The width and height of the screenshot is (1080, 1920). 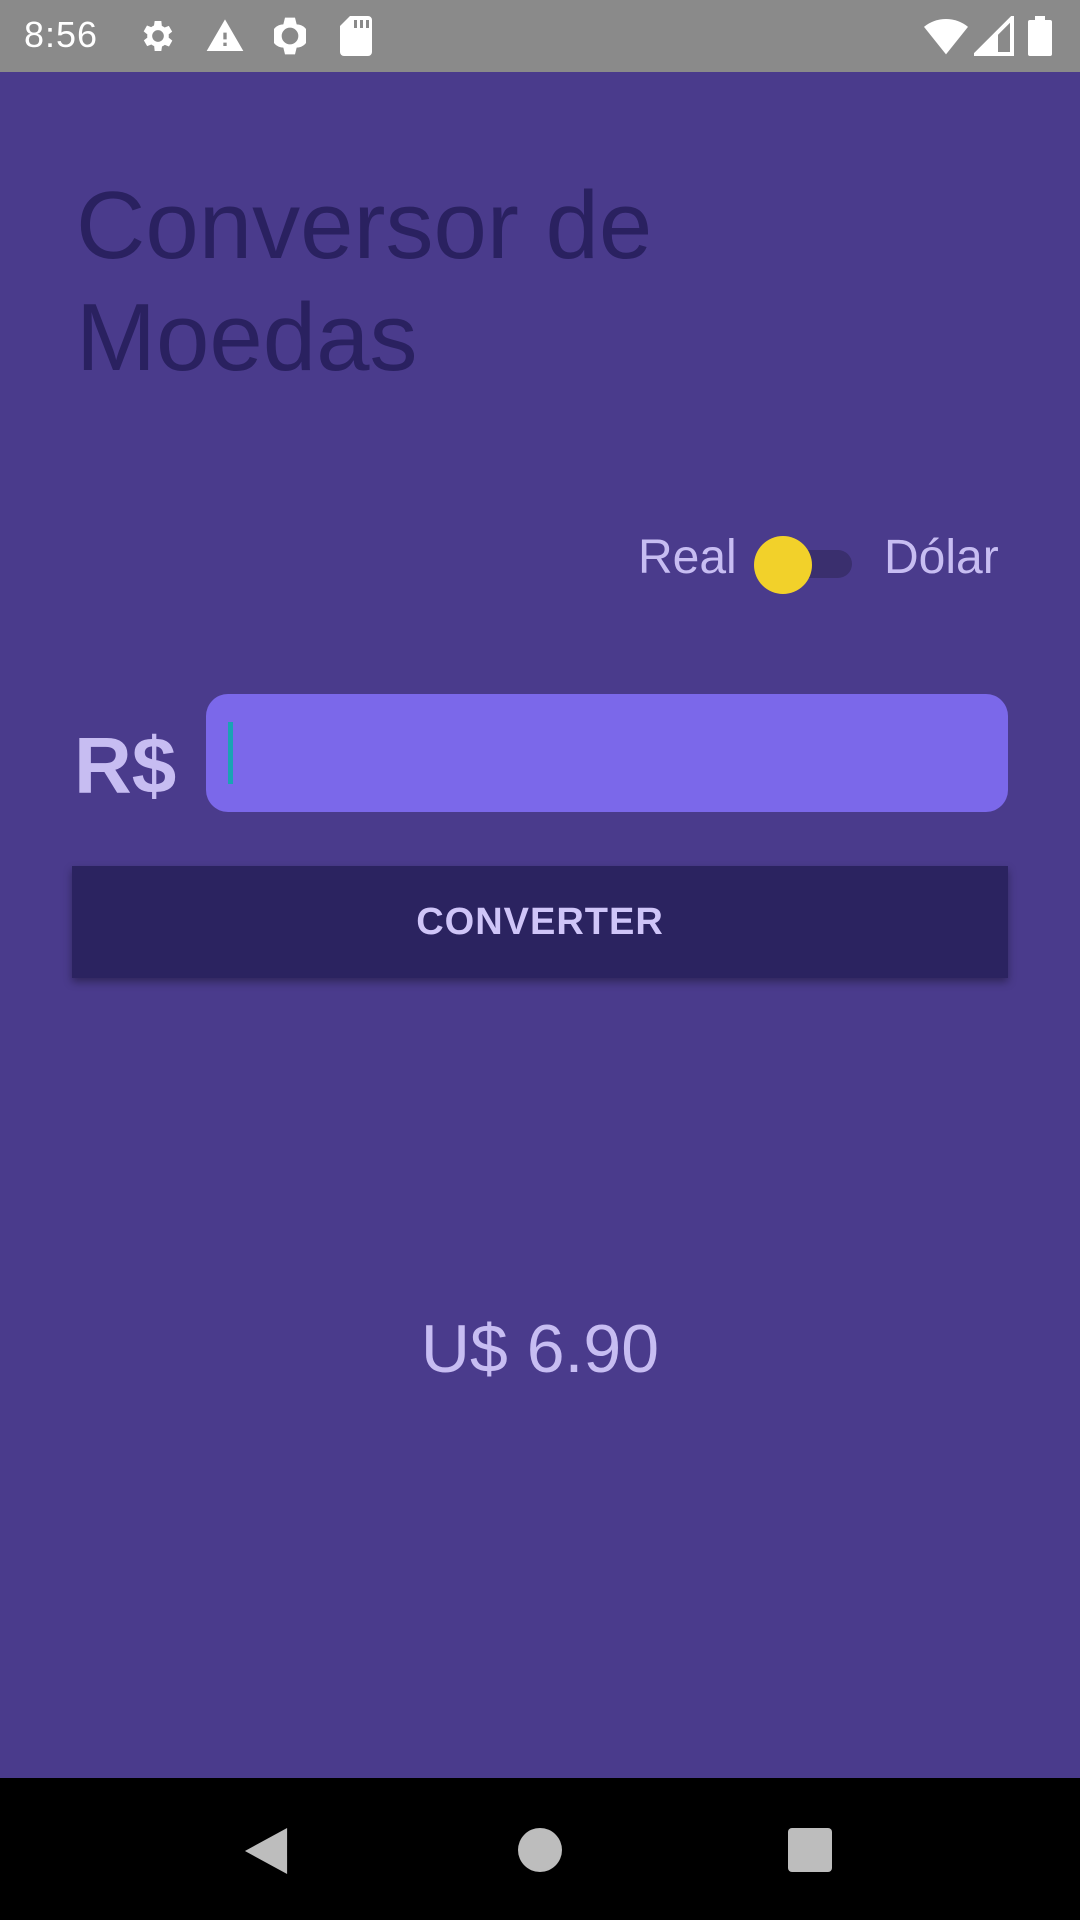 I want to click on currency-toggle-row: Real Dólar, so click(x=822, y=562).